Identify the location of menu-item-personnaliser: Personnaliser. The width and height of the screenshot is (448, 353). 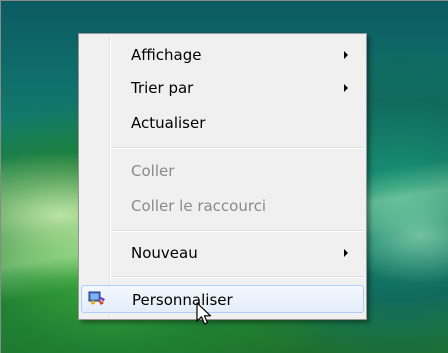
(222, 299).